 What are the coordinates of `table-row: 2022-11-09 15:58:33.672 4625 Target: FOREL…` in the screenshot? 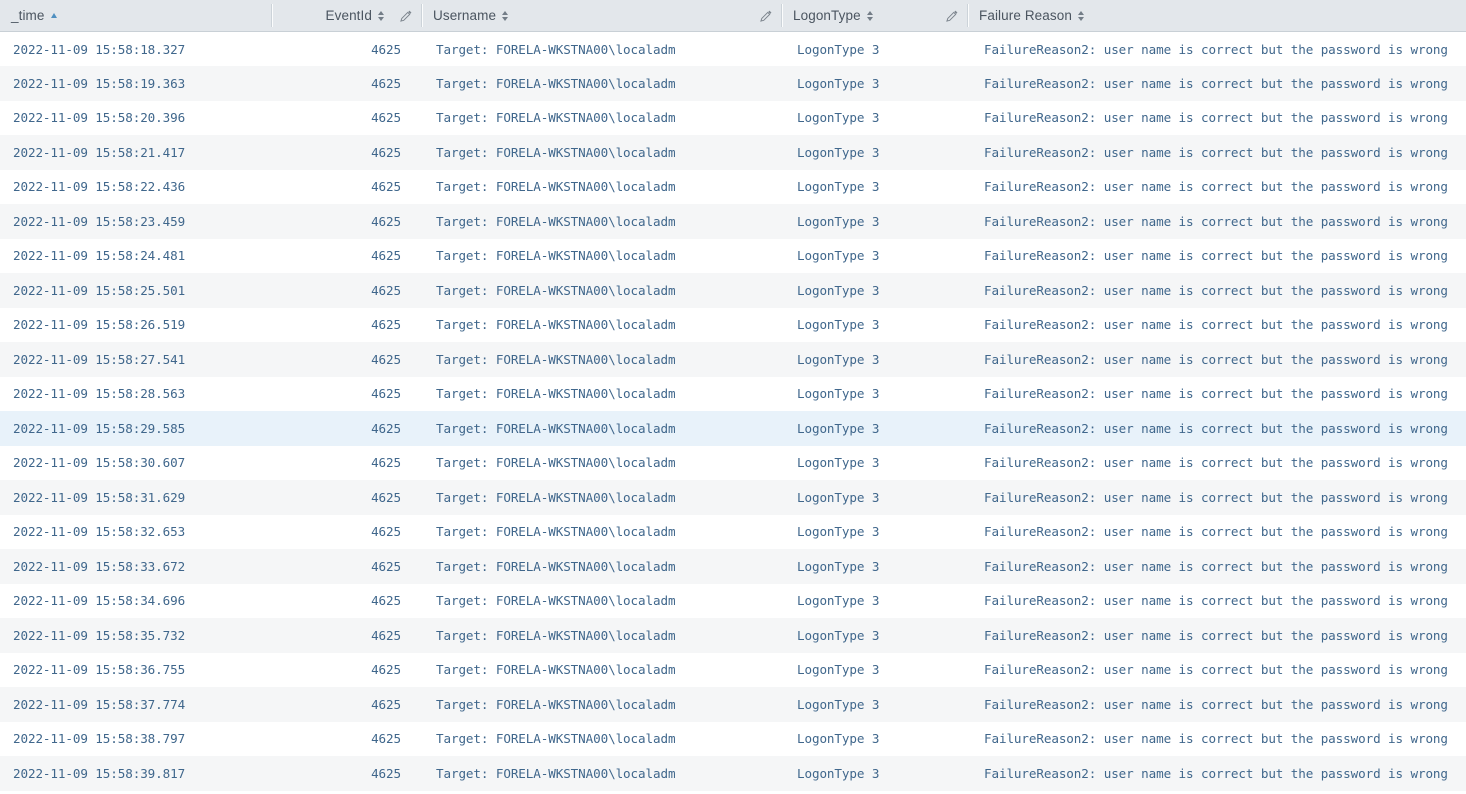 It's located at (733, 566).